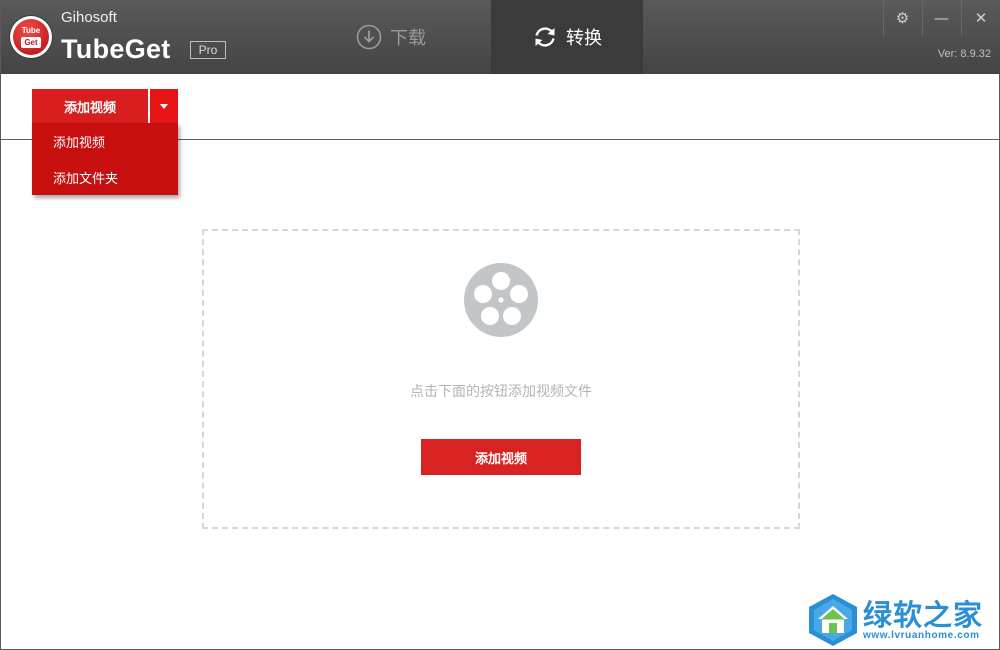 The image size is (1000, 650). What do you see at coordinates (921, 635) in the screenshot?
I see `watermark-url: www.lvruanhome.com` at bounding box center [921, 635].